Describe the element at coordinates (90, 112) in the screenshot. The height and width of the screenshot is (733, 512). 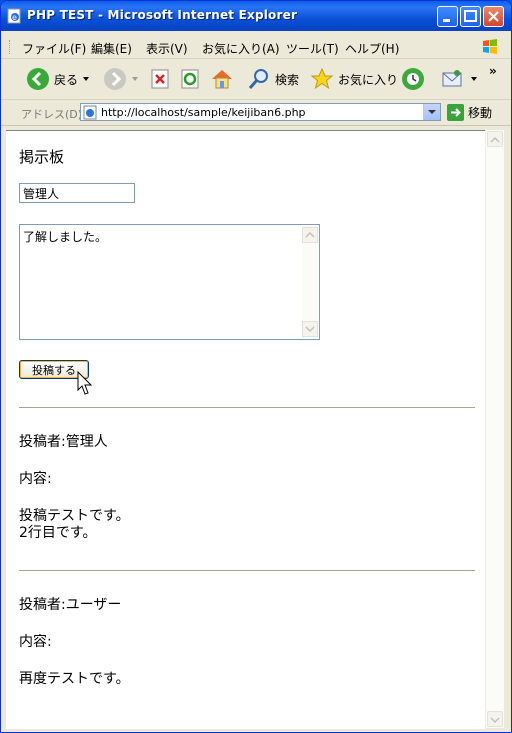
I see `page-icon` at that location.